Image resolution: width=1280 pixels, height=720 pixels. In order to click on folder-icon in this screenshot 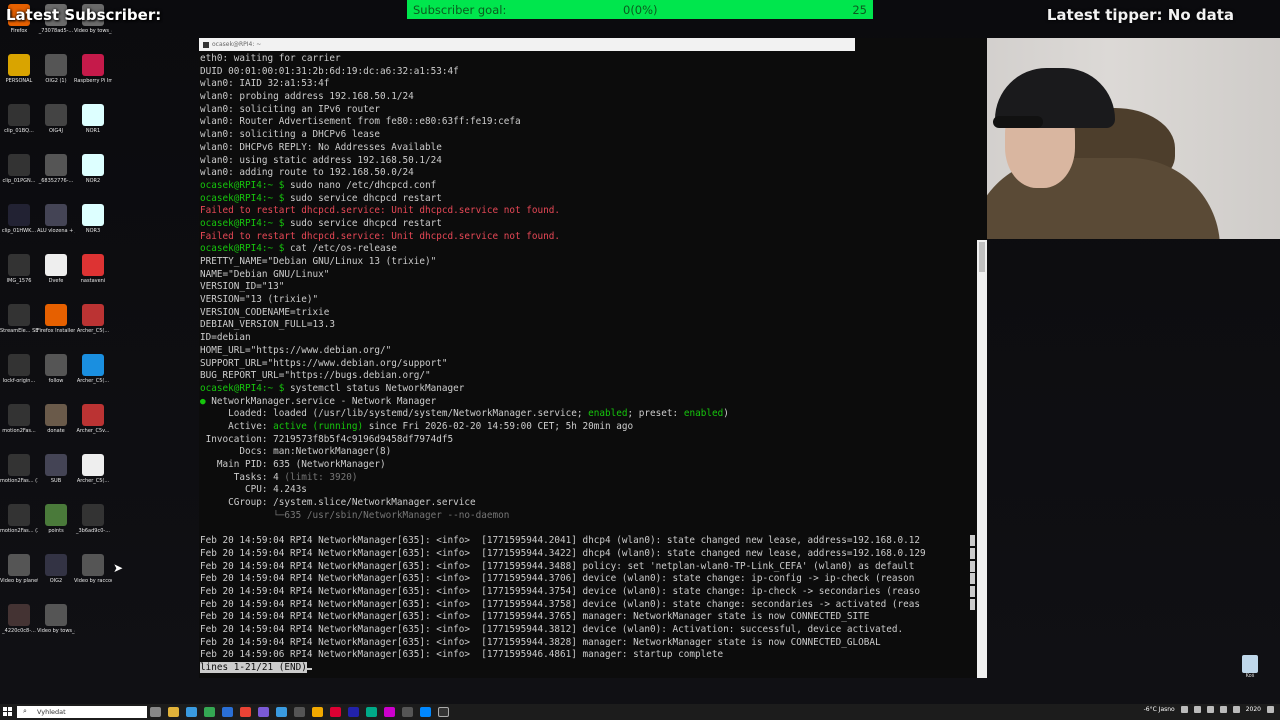, I will do `click(19, 65)`.